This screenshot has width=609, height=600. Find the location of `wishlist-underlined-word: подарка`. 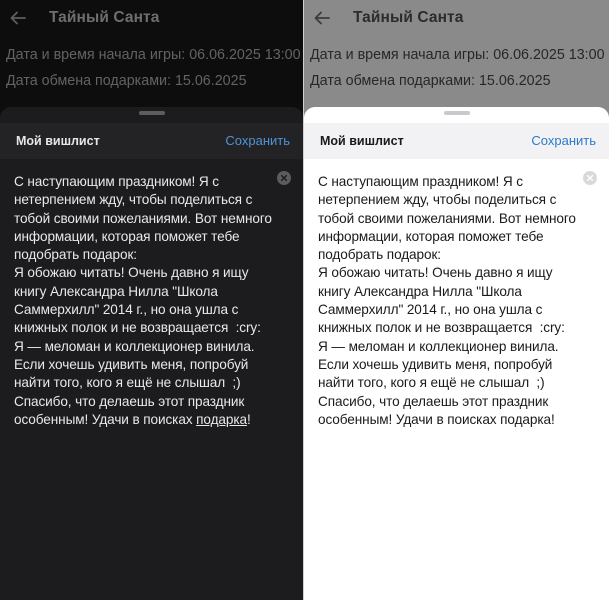

wishlist-underlined-word: подарка is located at coordinates (221, 419).